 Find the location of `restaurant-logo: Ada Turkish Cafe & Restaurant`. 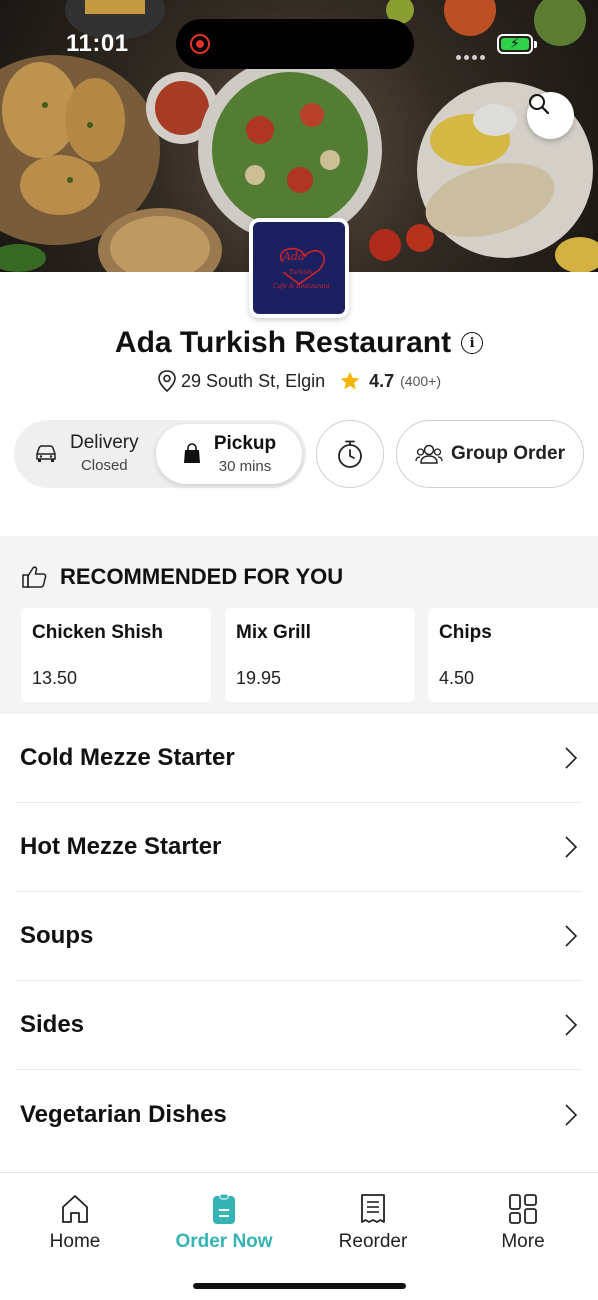

restaurant-logo: Ada Turkish Cafe & Restaurant is located at coordinates (299, 268).